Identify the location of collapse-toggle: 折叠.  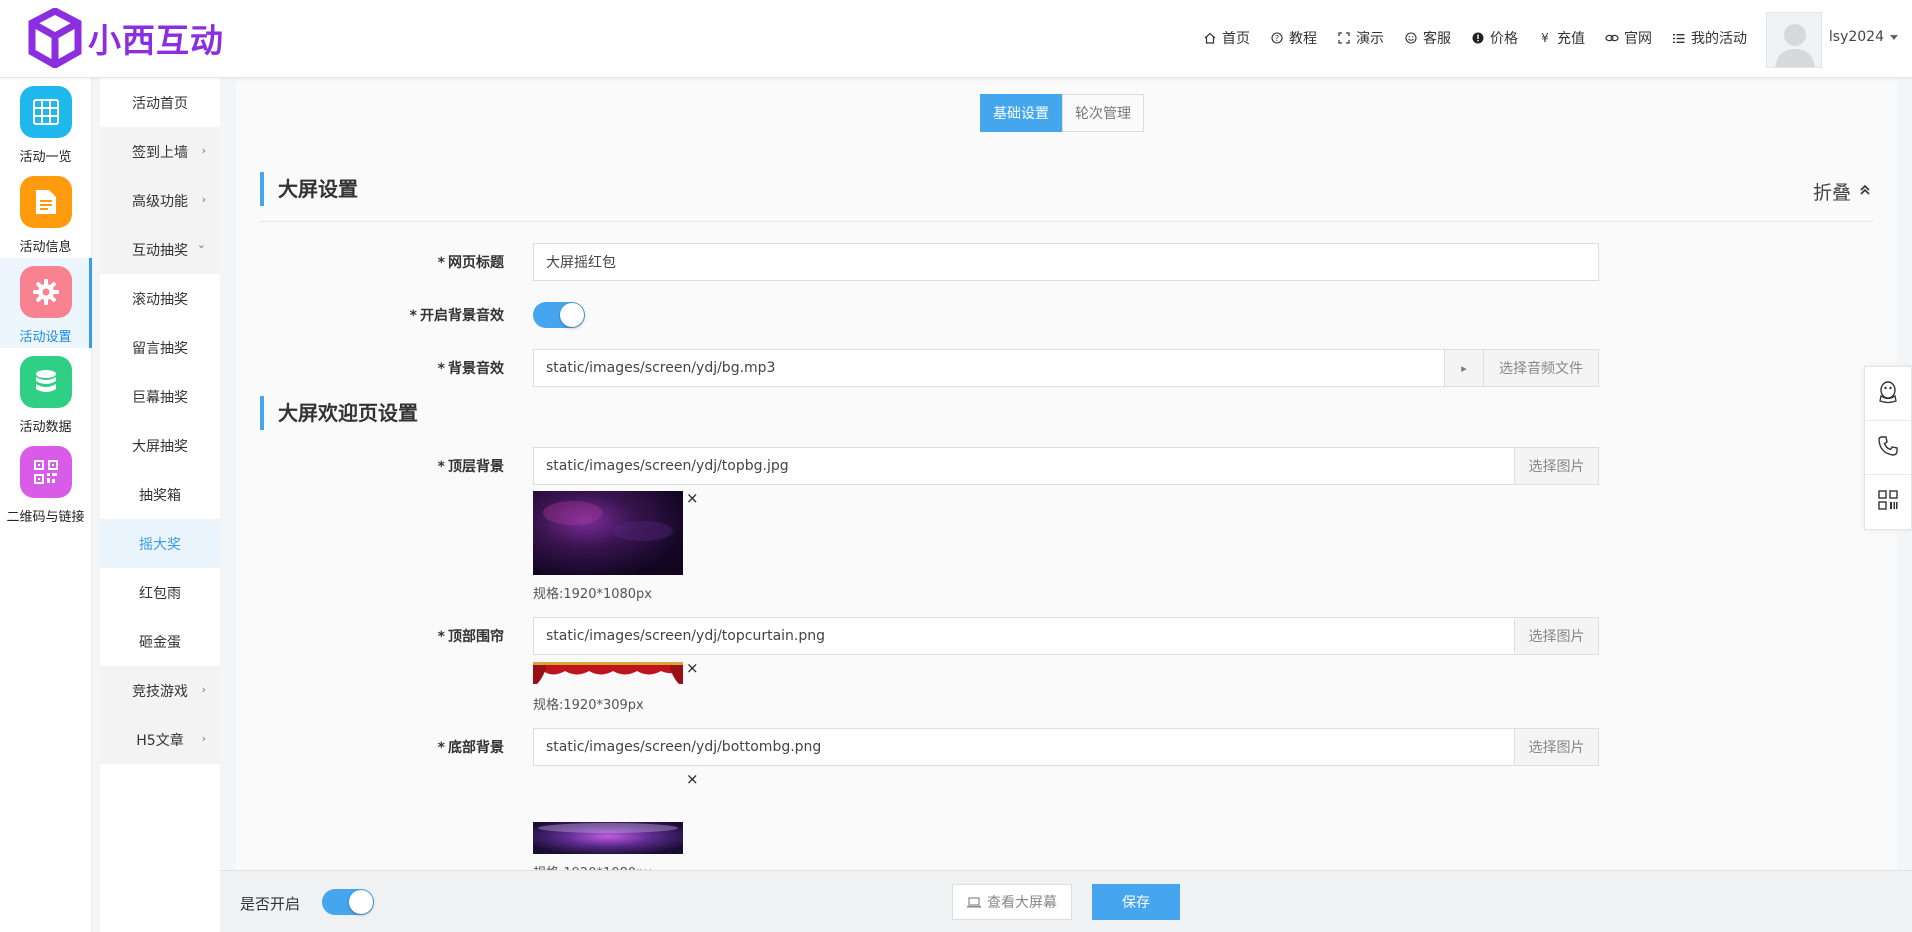
(1842, 191).